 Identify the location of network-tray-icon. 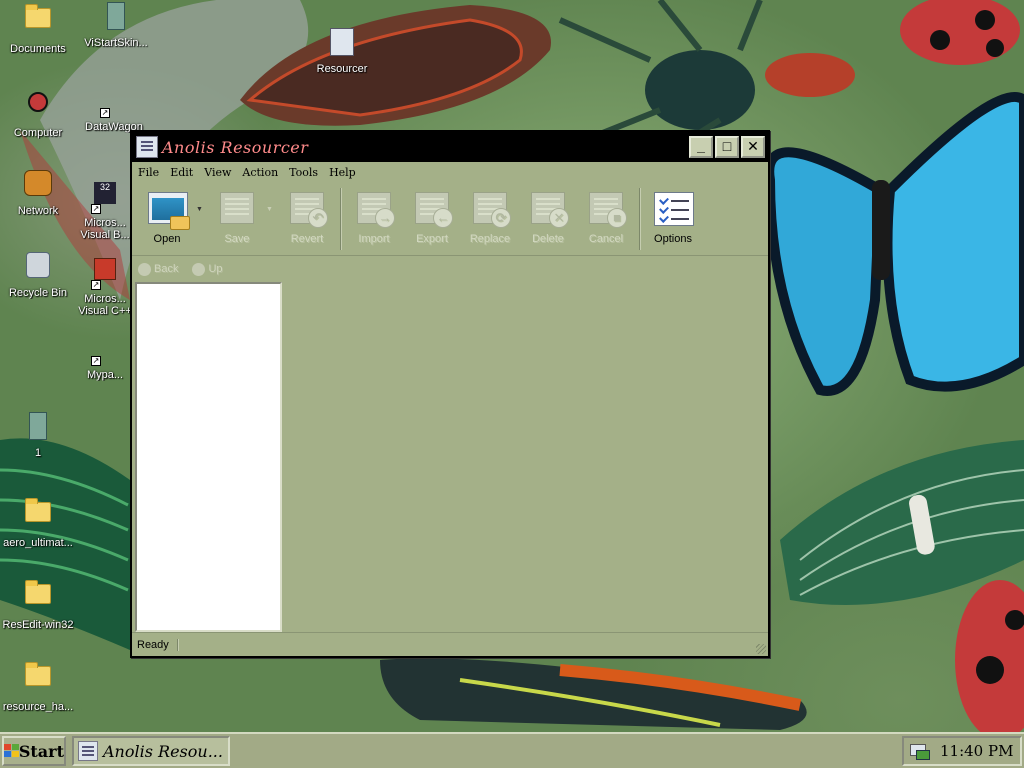
(919, 751).